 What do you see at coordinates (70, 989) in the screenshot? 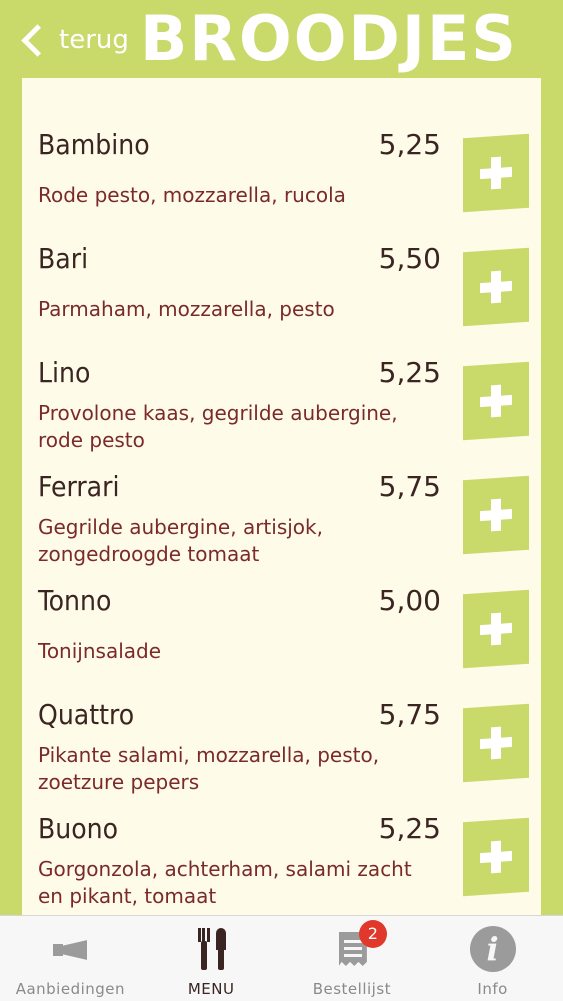
I see `tab-label: Aanbiedingen` at bounding box center [70, 989].